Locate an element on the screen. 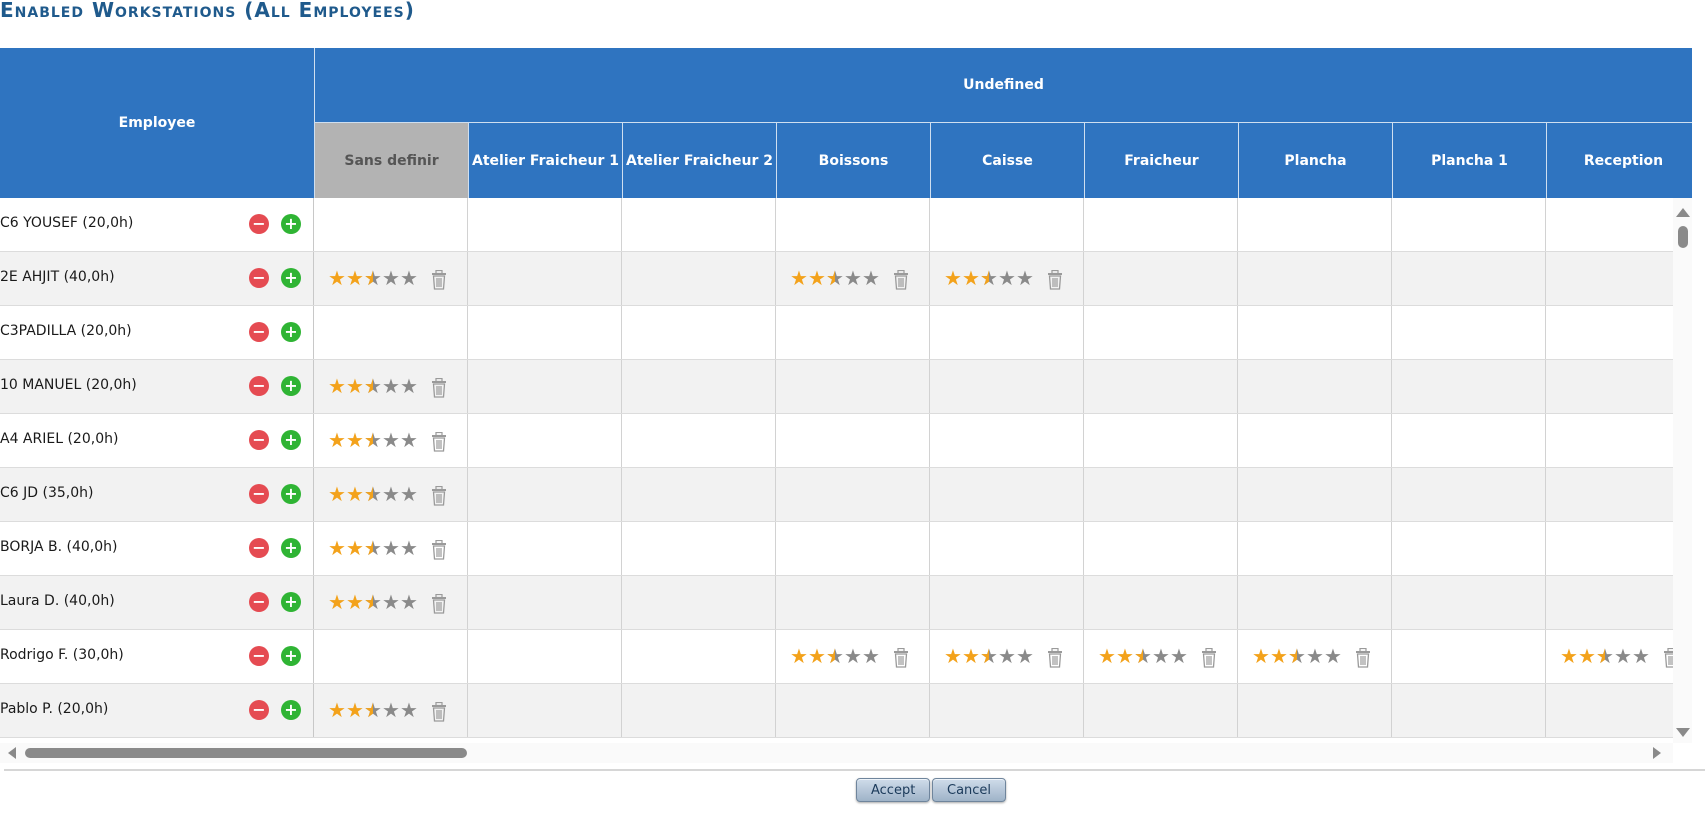 The height and width of the screenshot is (840, 1705). horizontal-scrollbar is located at coordinates (836, 753).